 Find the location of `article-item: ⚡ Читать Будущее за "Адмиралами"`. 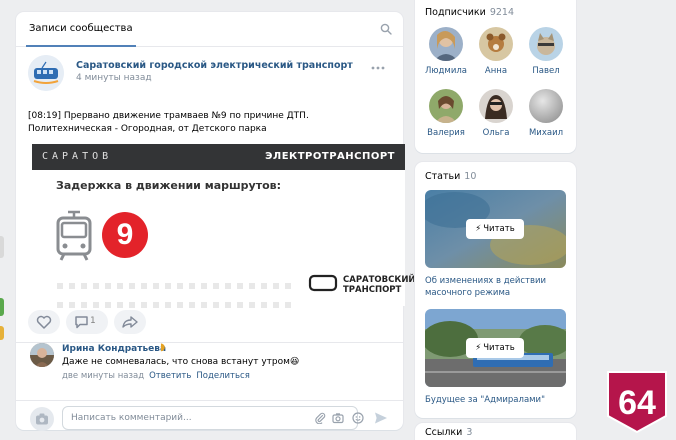

article-item: ⚡ Читать Будущее за "Адмиралами" is located at coordinates (495, 357).